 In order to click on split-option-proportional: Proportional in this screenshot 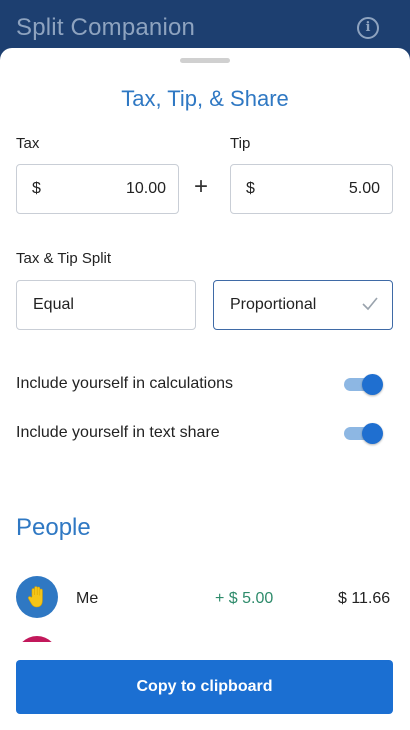, I will do `click(303, 305)`.